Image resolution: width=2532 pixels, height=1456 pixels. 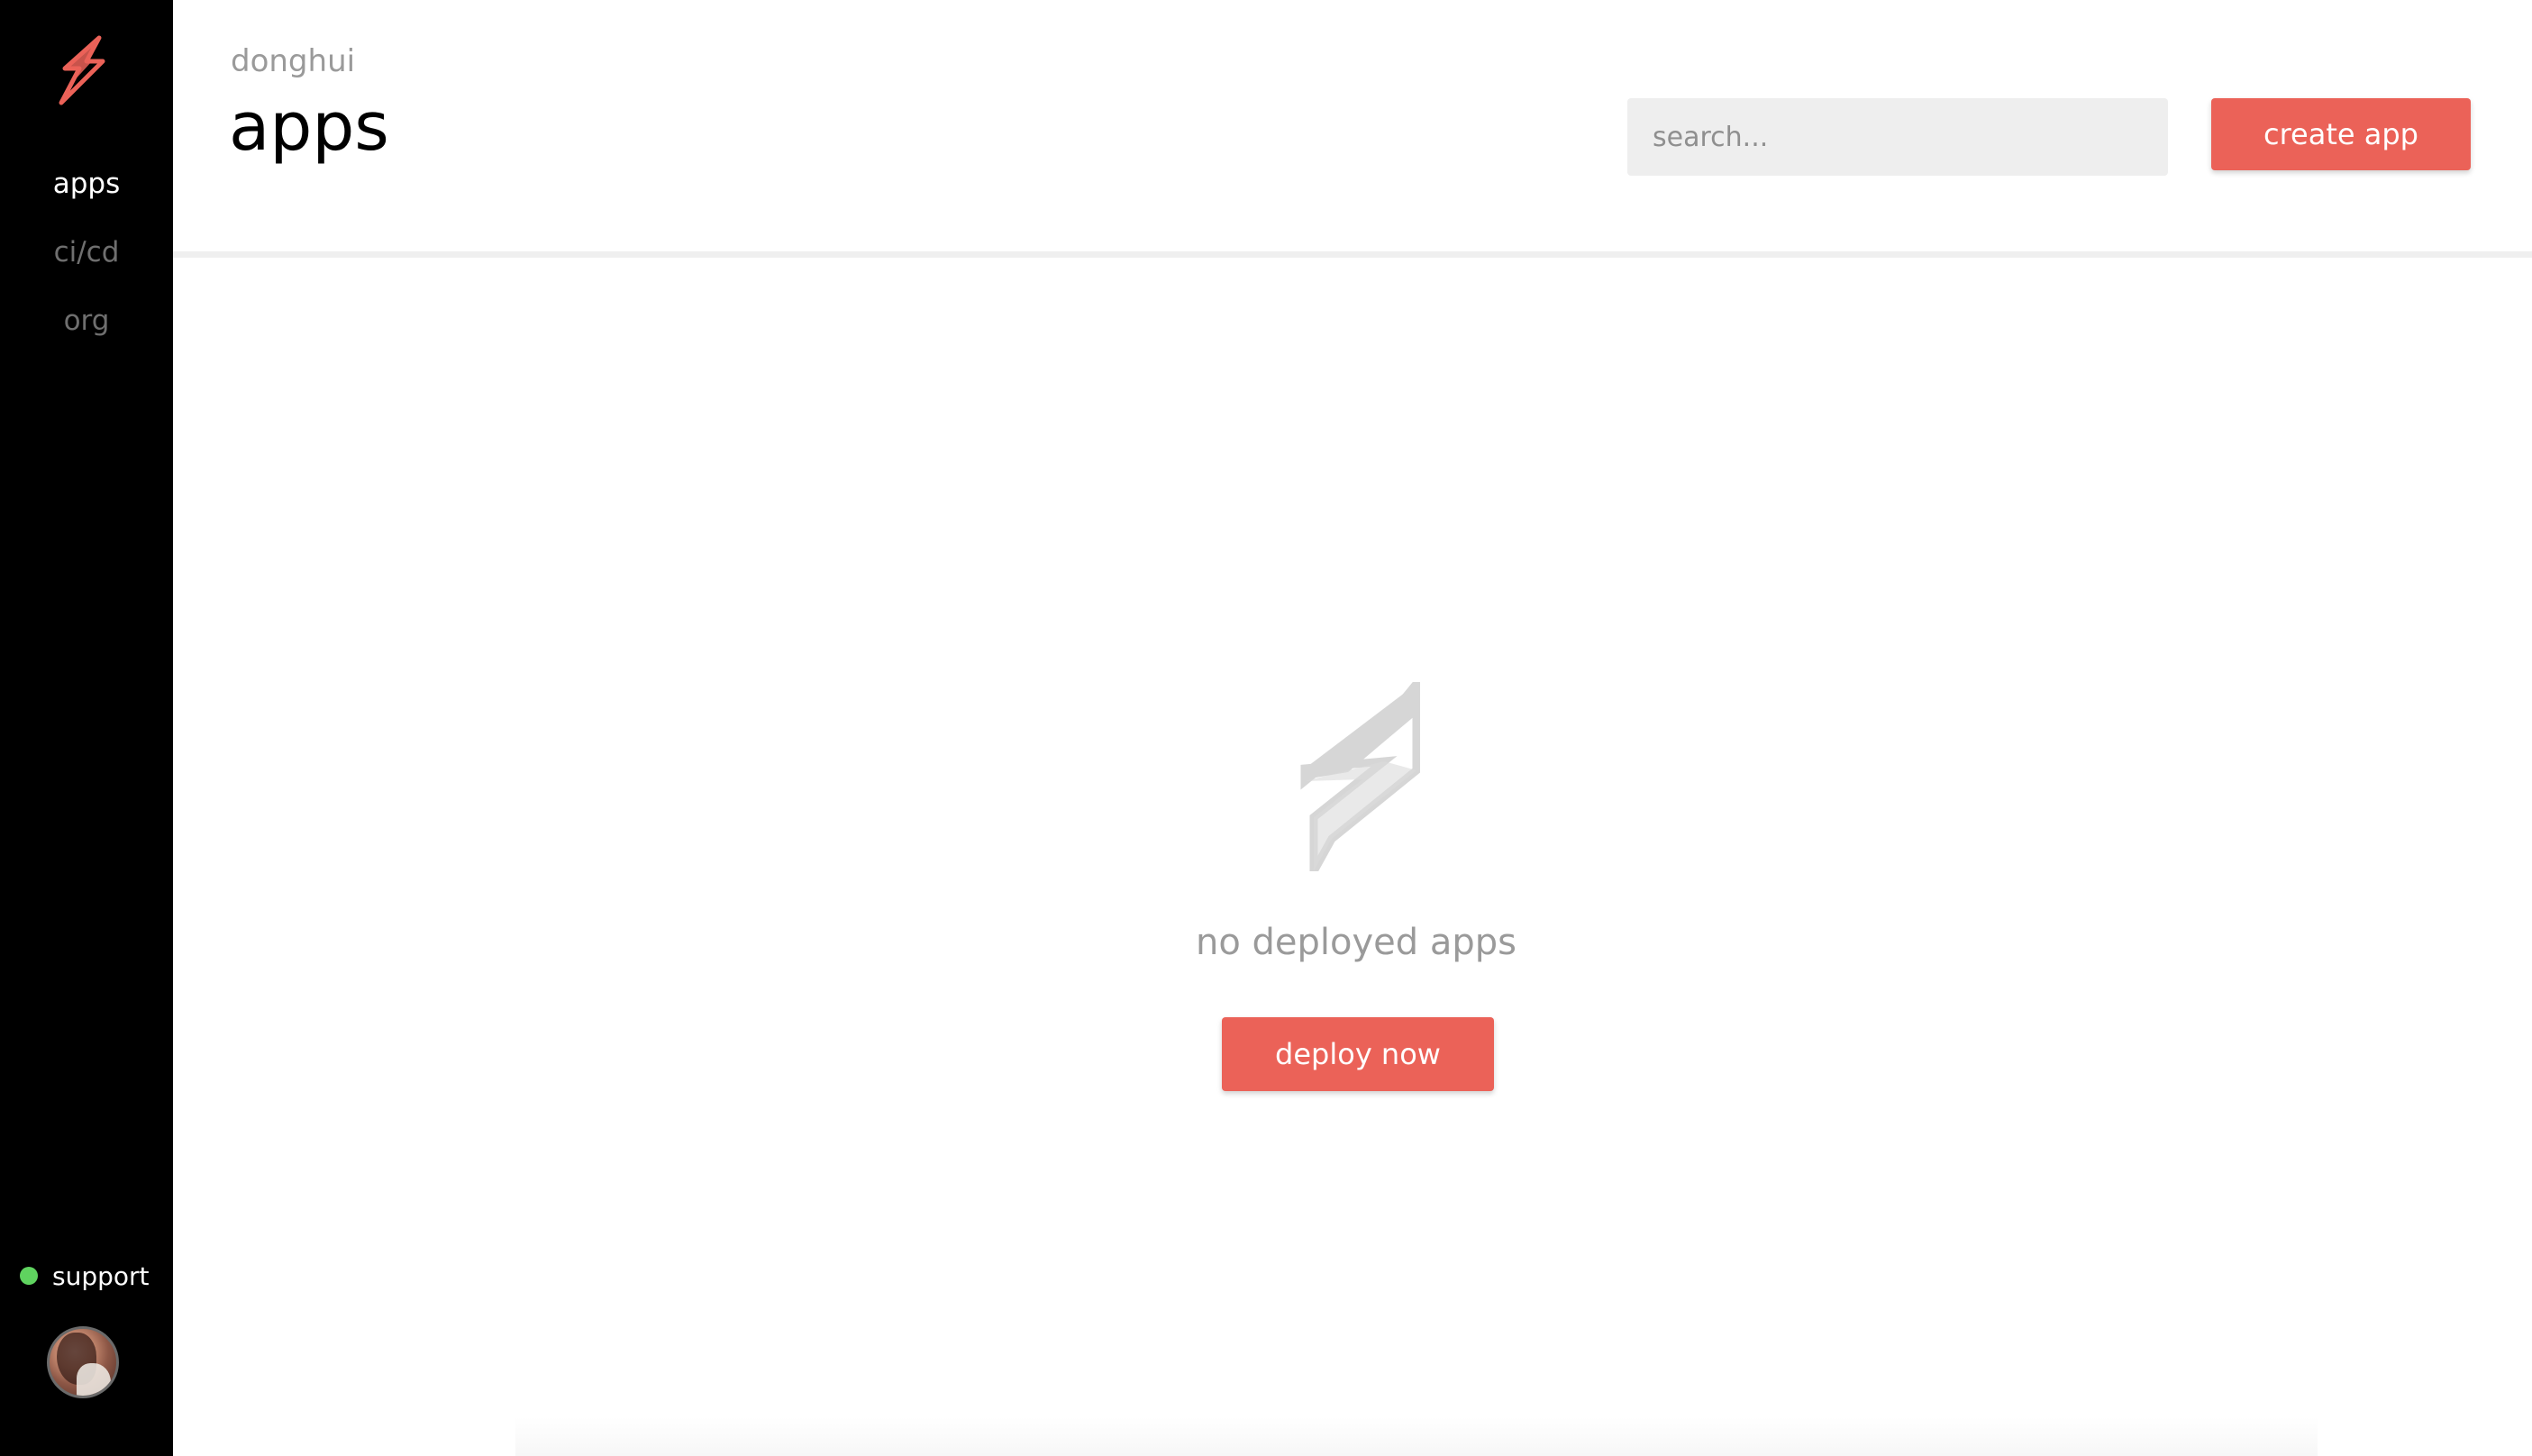 I want to click on avatar-shirt, so click(x=94, y=1379).